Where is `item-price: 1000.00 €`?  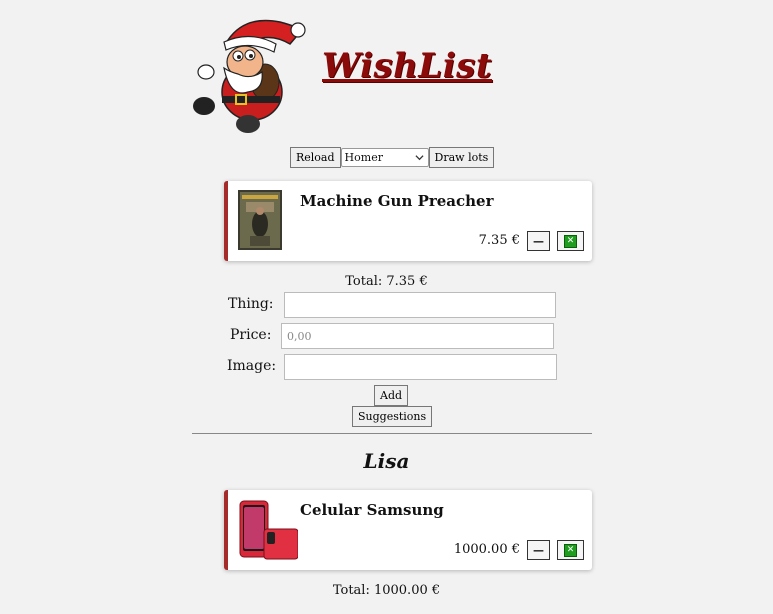 item-price: 1000.00 € is located at coordinates (486, 549).